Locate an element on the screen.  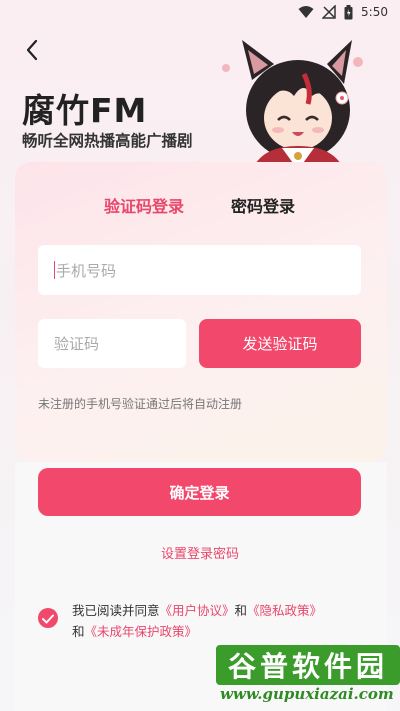
login-tabs: 验证码登录 密码登录 is located at coordinates (200, 205).